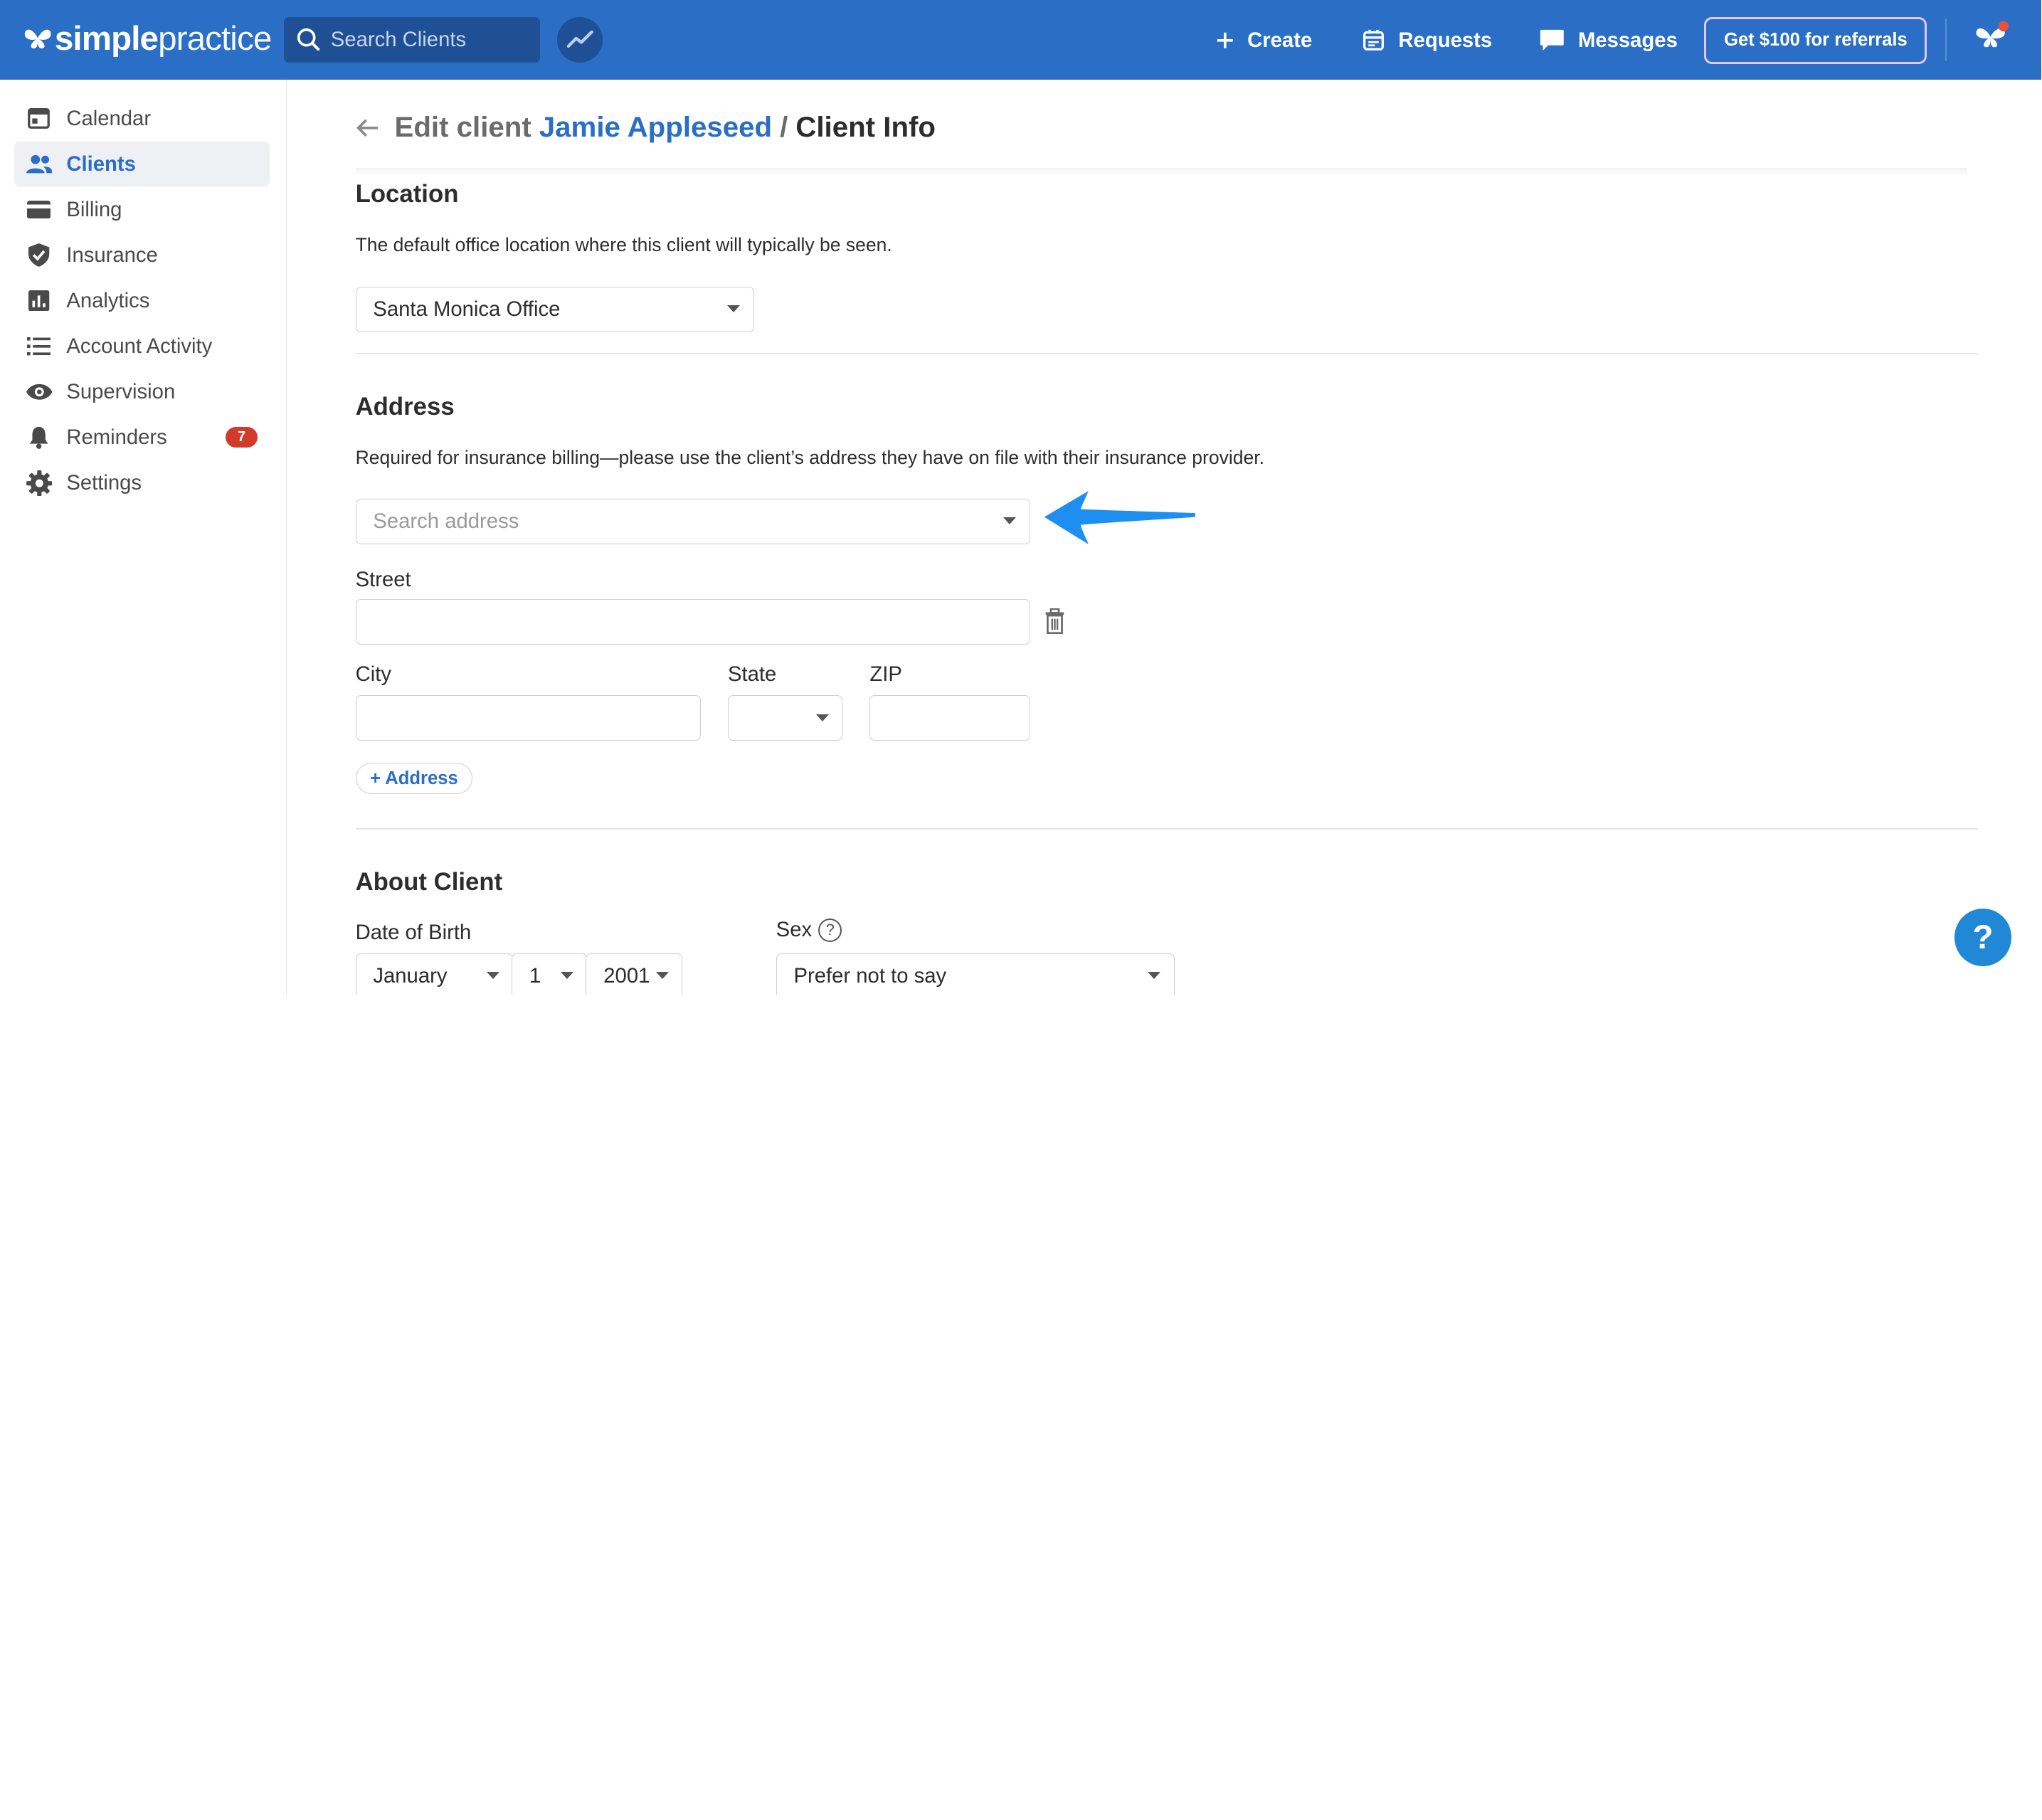 Image resolution: width=2042 pixels, height=1820 pixels. I want to click on sidebar-item-label: Account Activity, so click(139, 346).